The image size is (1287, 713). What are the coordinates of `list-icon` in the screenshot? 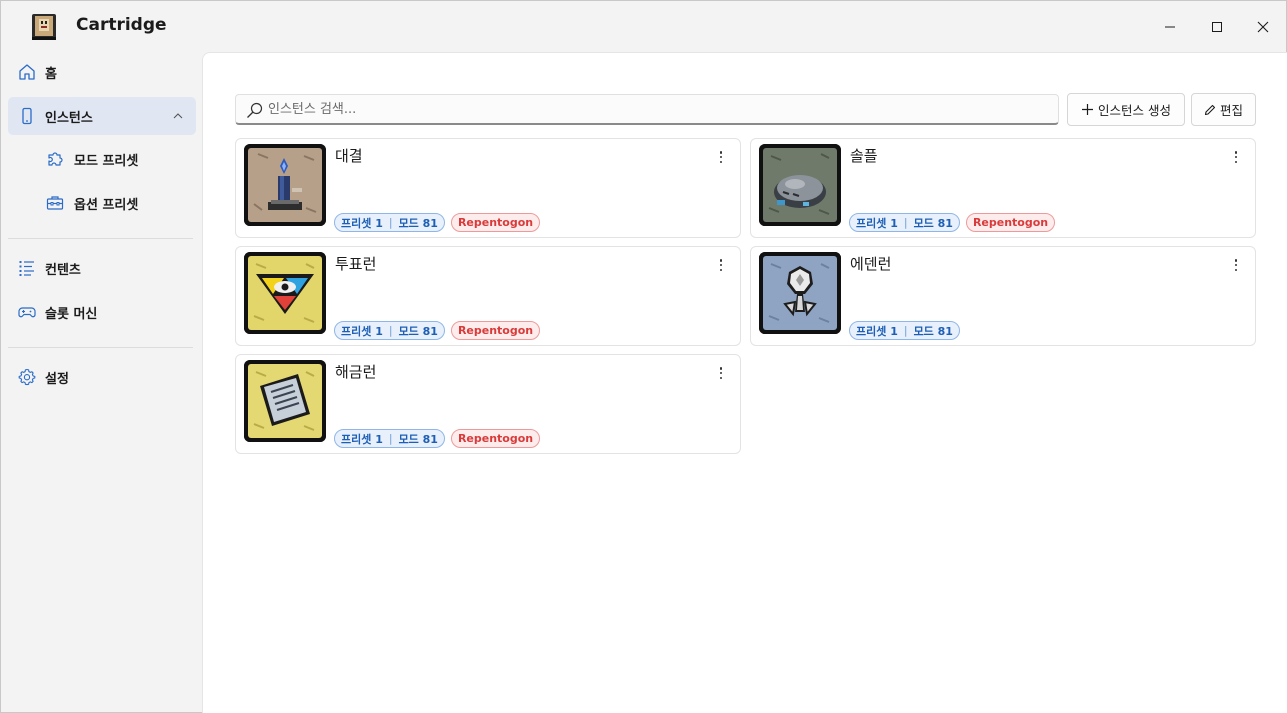 It's located at (26, 268).